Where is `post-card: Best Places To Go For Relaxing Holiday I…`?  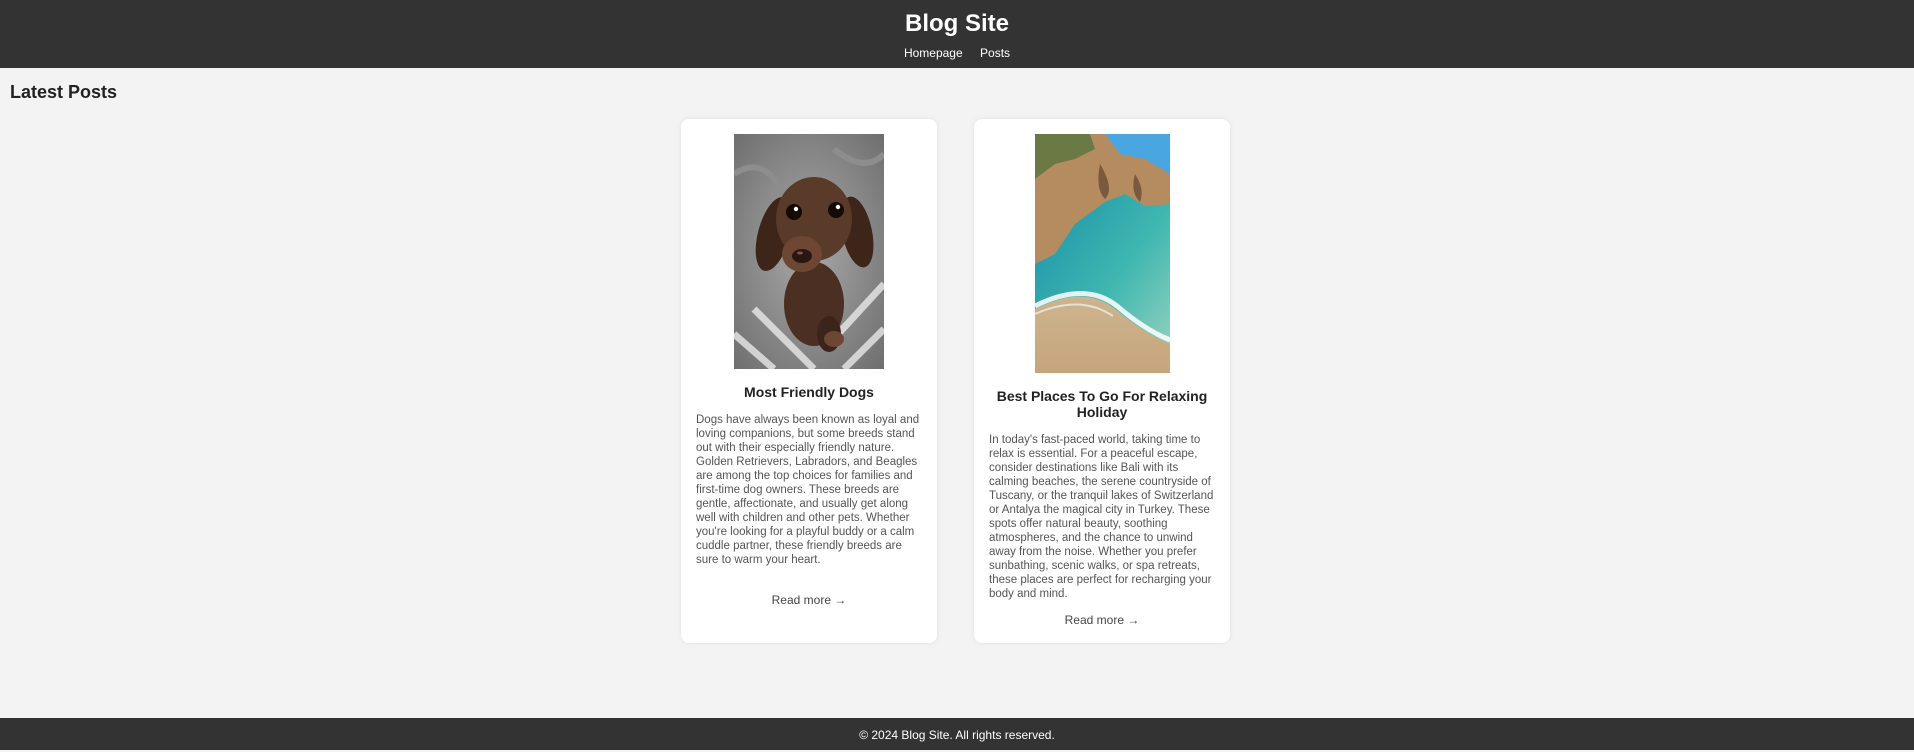 post-card: Best Places To Go For Relaxing Holiday I… is located at coordinates (1102, 381).